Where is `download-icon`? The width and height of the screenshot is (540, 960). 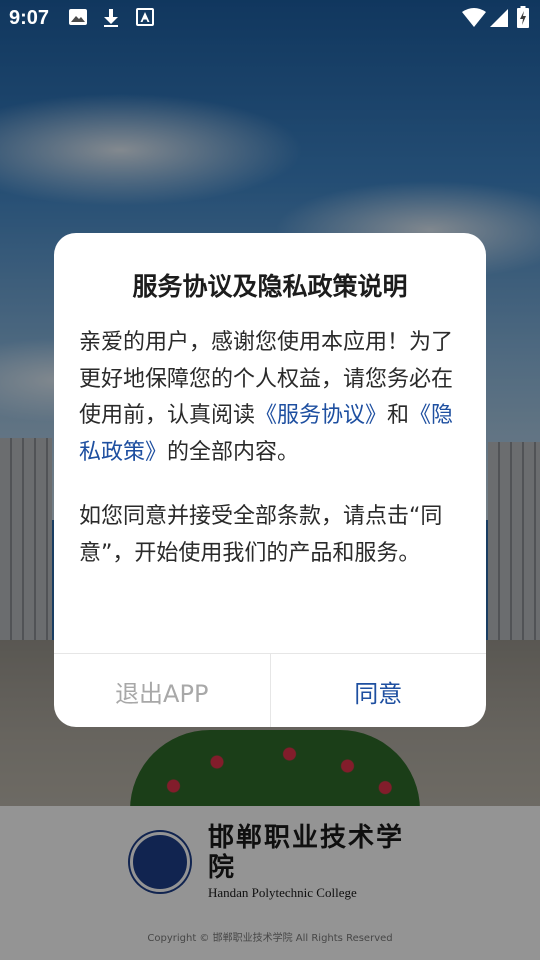
download-icon is located at coordinates (111, 20).